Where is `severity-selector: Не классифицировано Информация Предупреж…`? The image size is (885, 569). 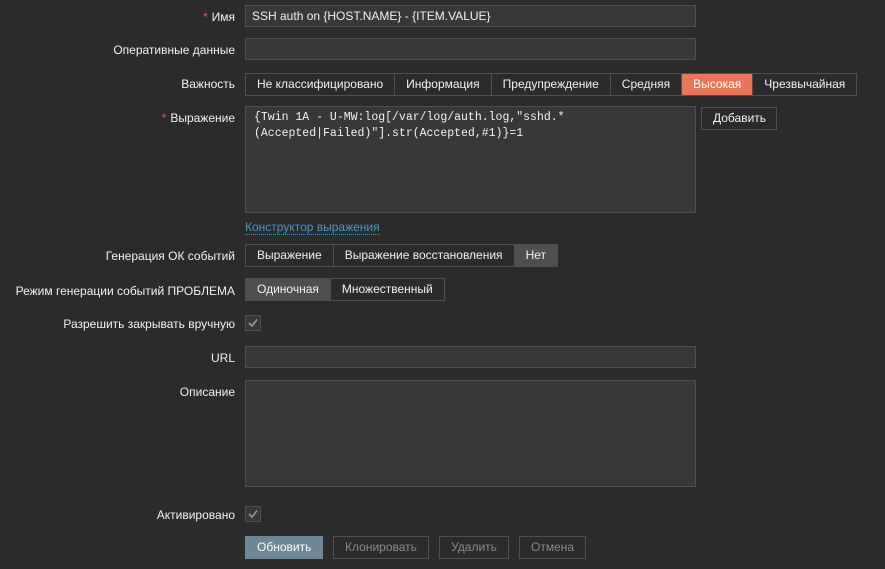 severity-selector: Не классифицировано Информация Предупреж… is located at coordinates (551, 84).